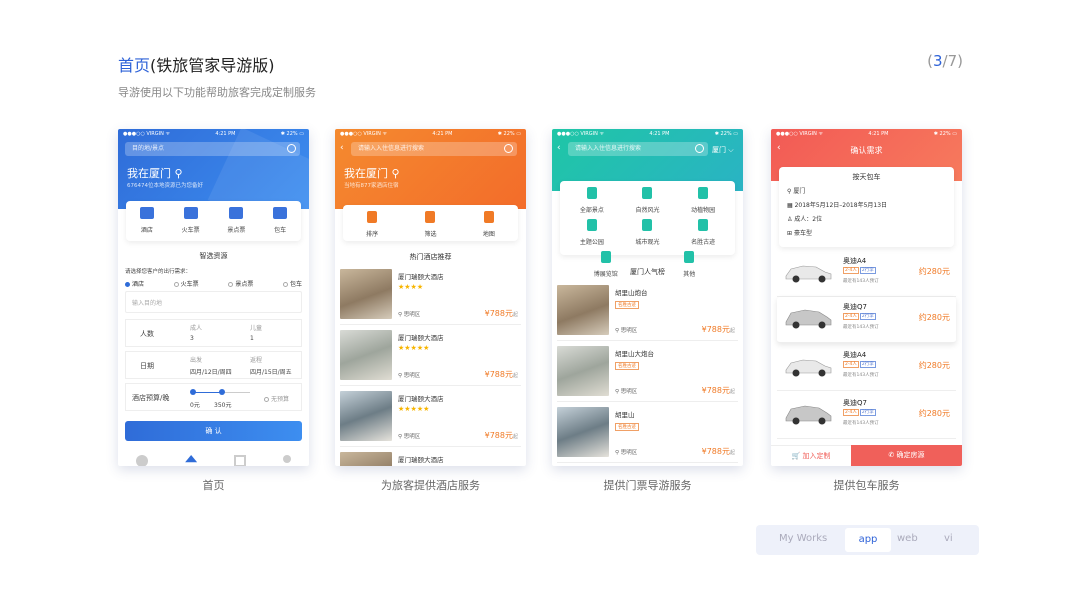 The width and height of the screenshot is (1067, 600). I want to click on page-indicator: (3/7), so click(945, 61).